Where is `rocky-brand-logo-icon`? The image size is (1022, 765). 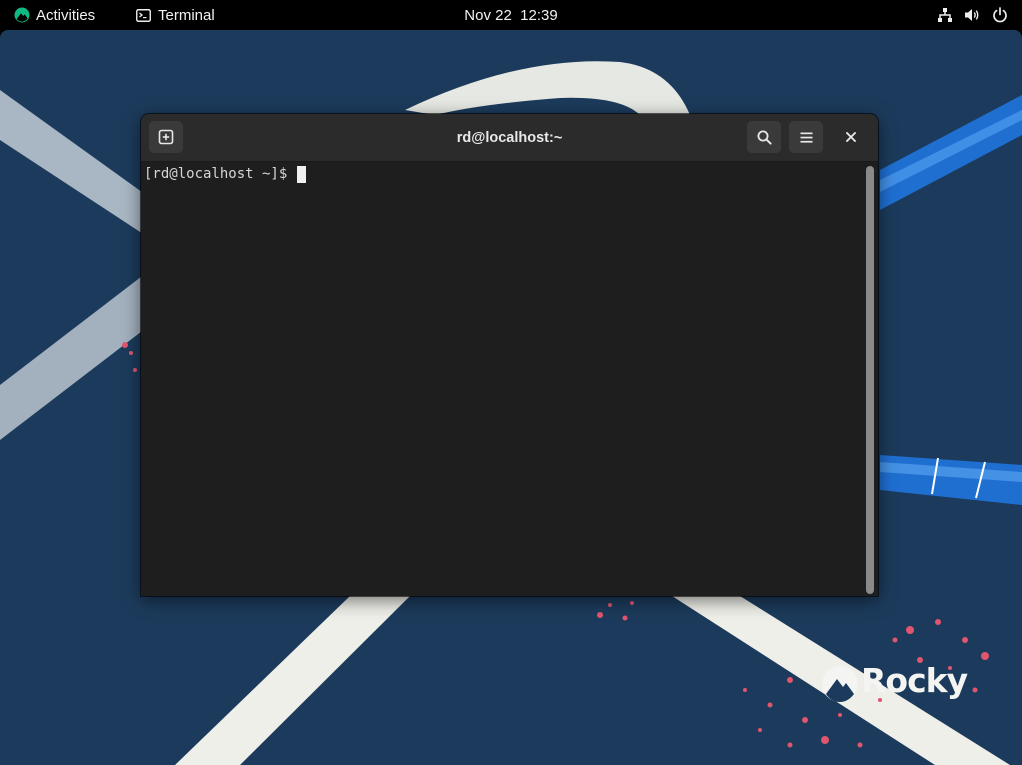 rocky-brand-logo-icon is located at coordinates (840, 684).